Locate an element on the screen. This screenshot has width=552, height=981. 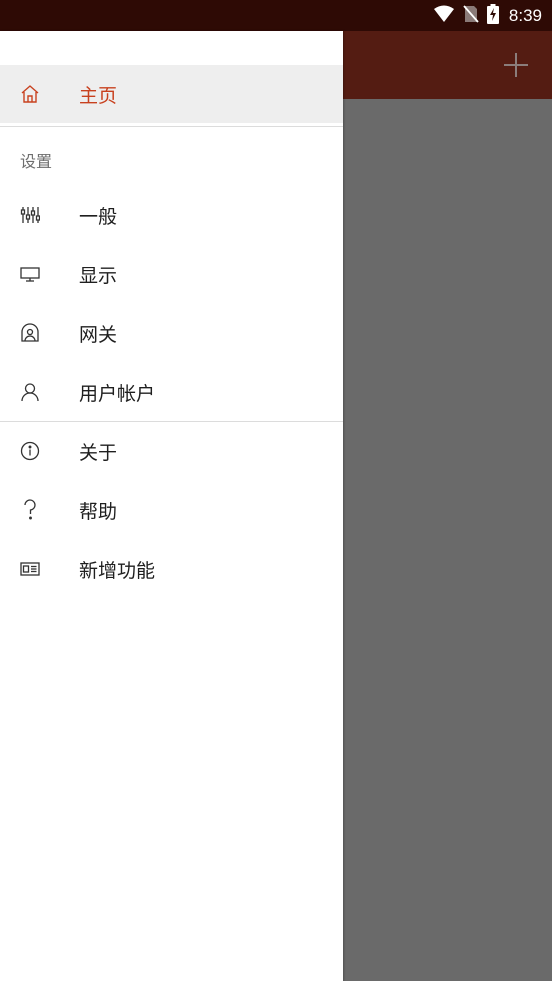
nav-item-general-label: 一般 is located at coordinates (98, 216).